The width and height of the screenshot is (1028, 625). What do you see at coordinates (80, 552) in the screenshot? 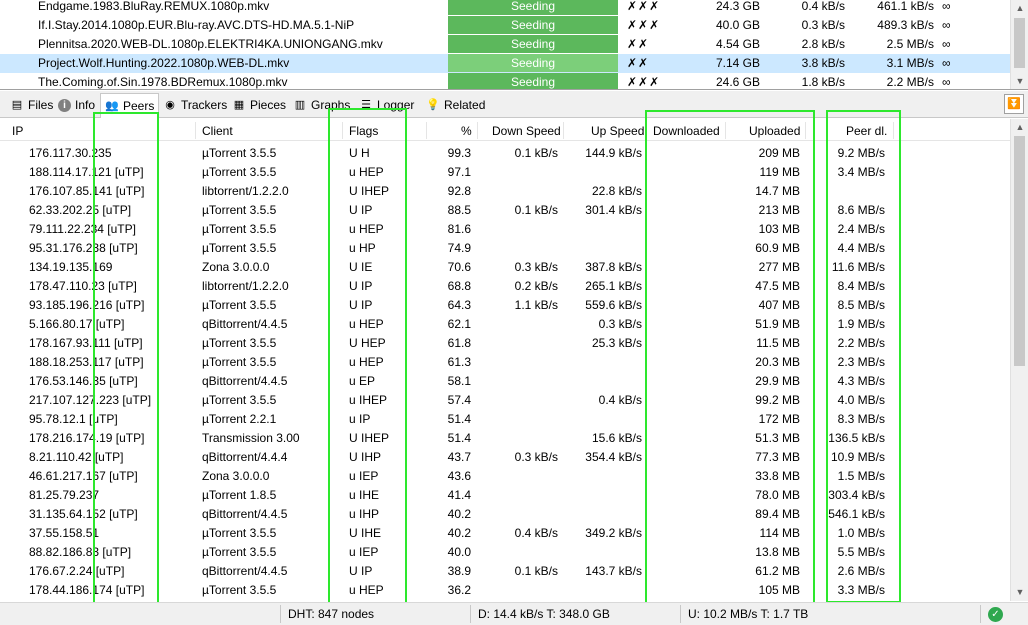
I see `peer-ip: 88.82.186.83 [uTP]` at bounding box center [80, 552].